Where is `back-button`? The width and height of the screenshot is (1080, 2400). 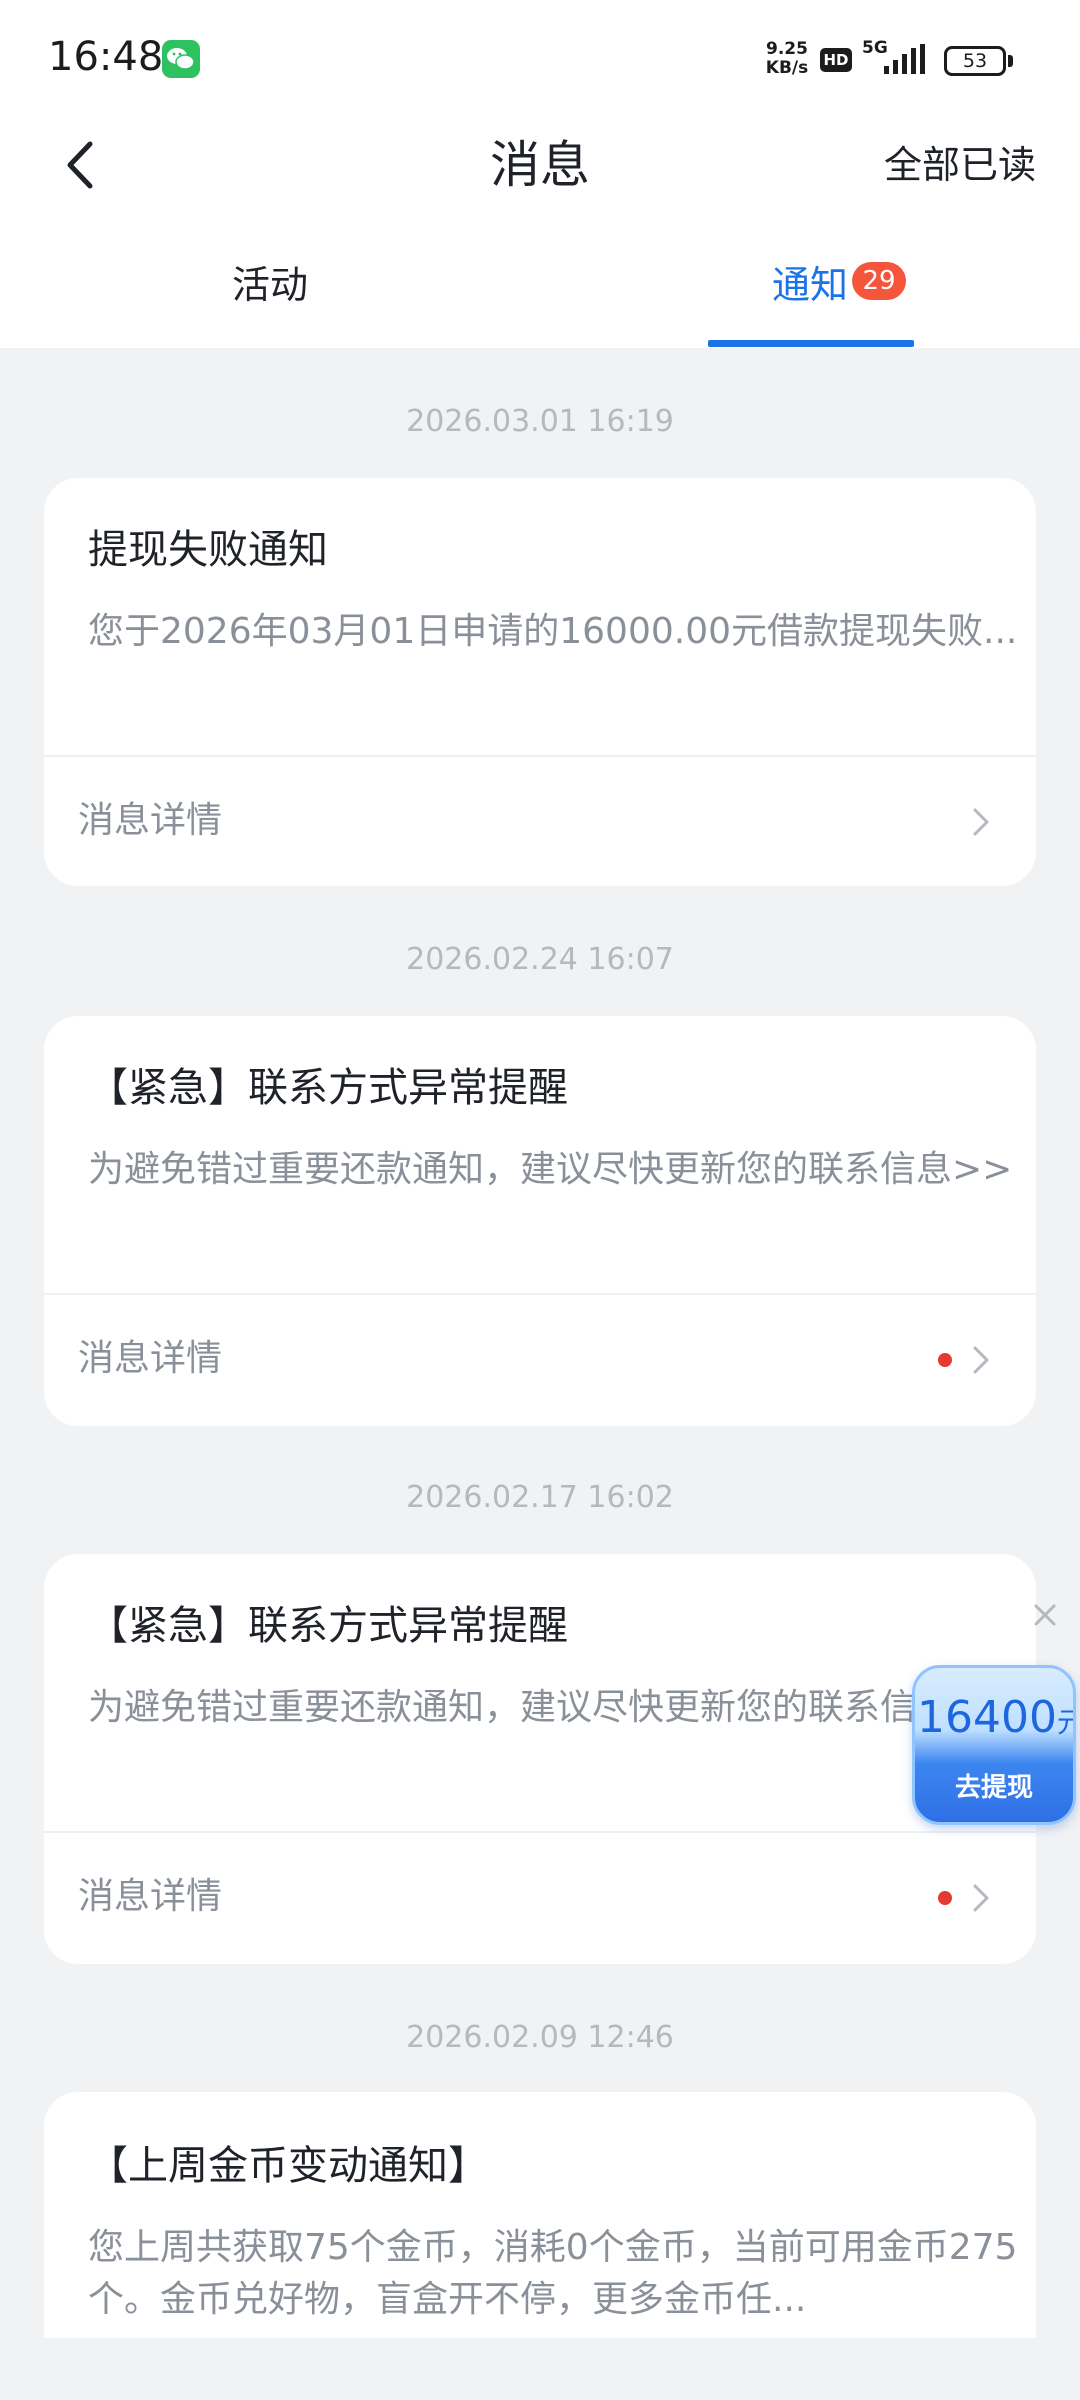
back-button is located at coordinates (80, 165).